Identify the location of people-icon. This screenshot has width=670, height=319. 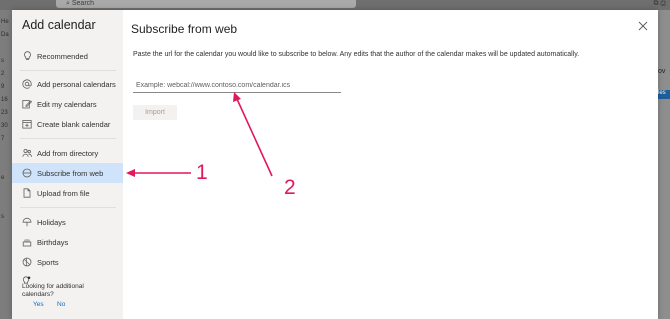
(27, 153).